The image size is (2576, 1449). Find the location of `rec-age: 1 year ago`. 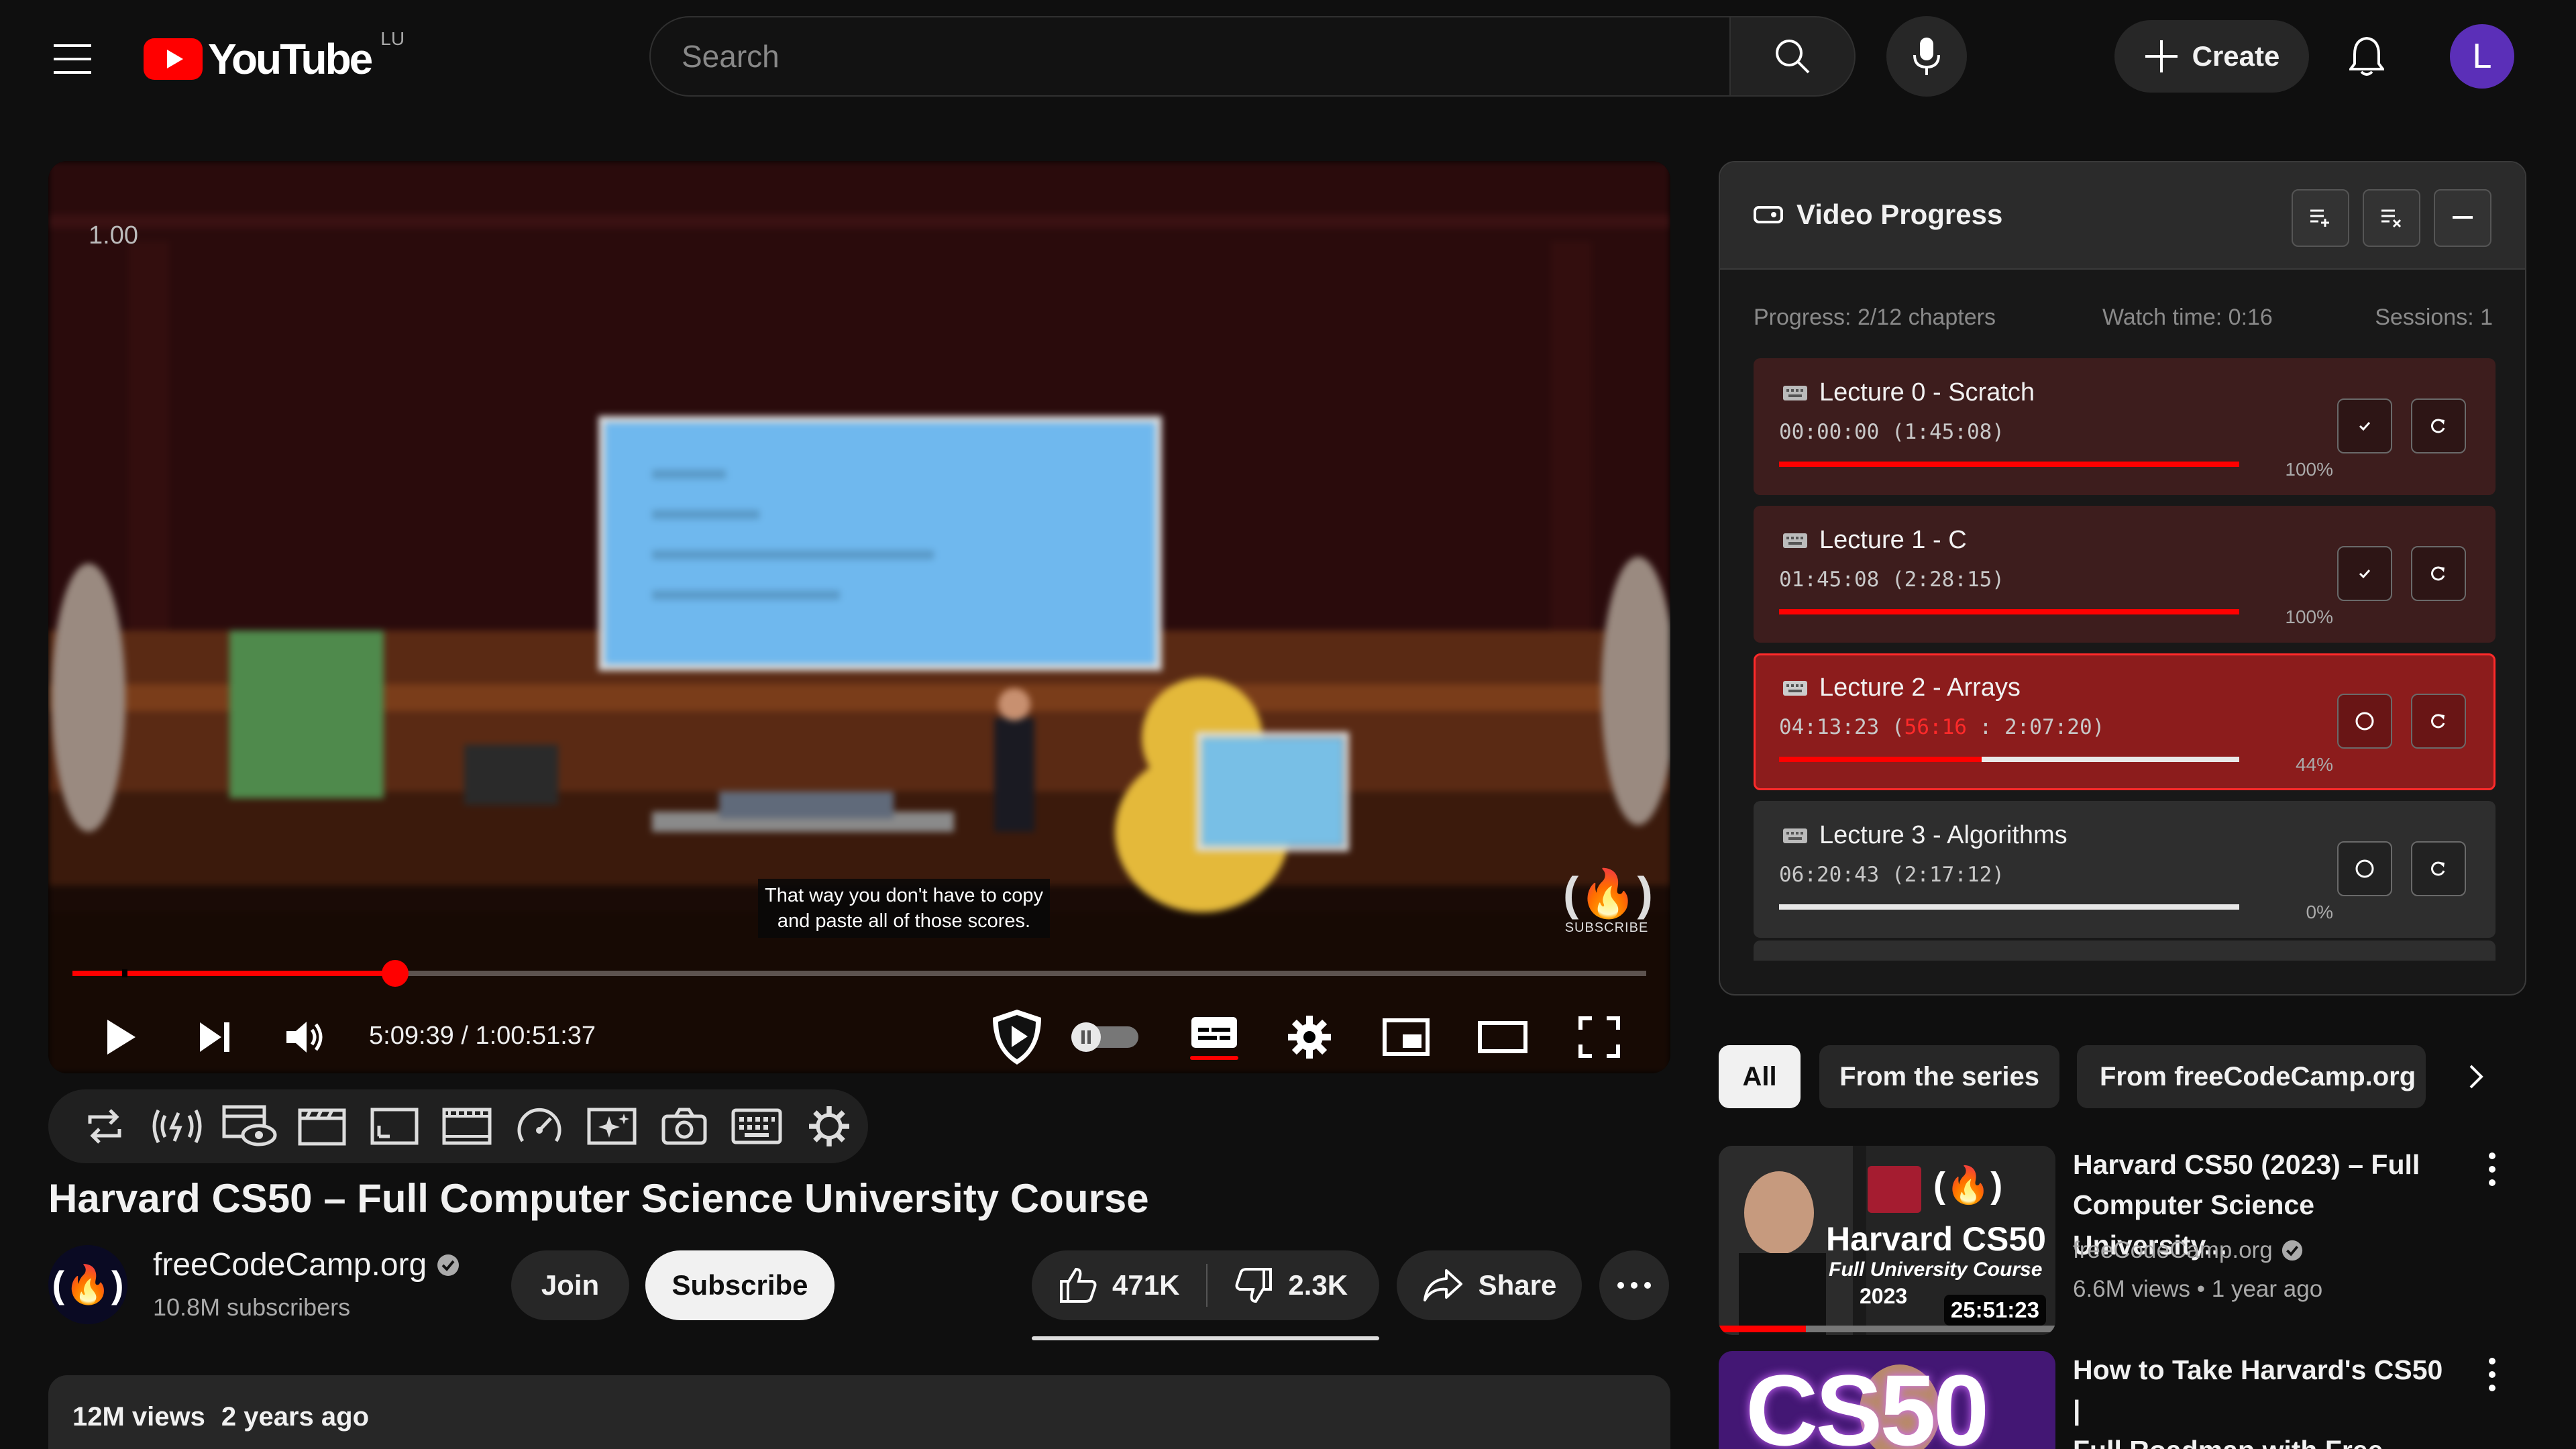

rec-age: 1 year ago is located at coordinates (2267, 1289).